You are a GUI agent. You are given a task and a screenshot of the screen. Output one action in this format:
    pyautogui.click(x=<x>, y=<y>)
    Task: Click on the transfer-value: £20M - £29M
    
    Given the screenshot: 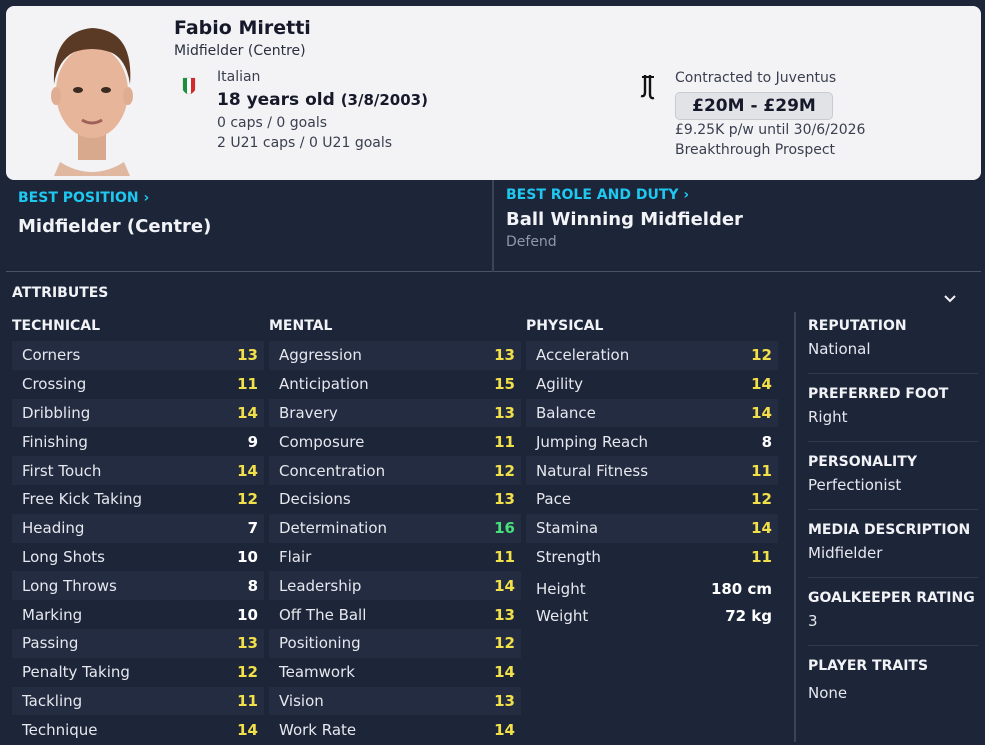 What is the action you would take?
    pyautogui.click(x=754, y=106)
    